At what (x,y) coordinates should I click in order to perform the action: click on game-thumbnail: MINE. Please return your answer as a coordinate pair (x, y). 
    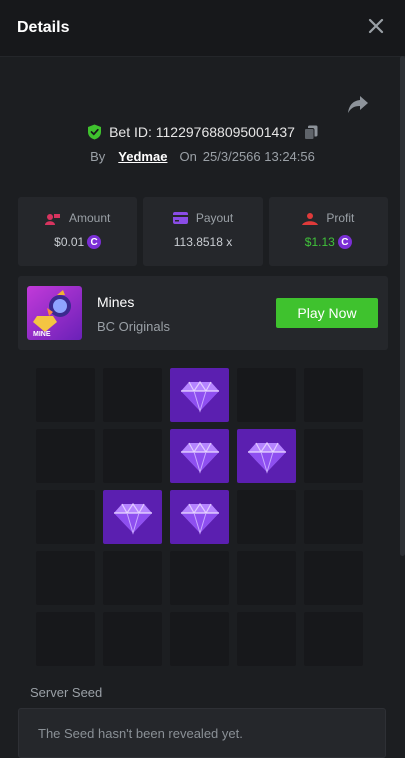
    Looking at the image, I should click on (54, 313).